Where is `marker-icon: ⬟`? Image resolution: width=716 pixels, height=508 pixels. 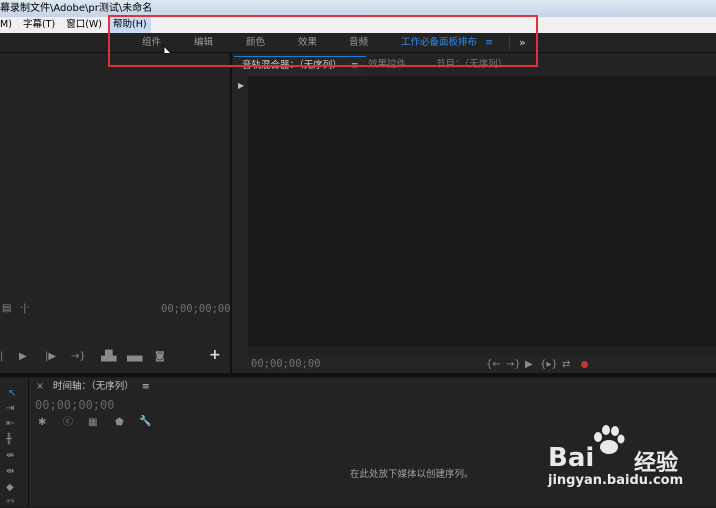
marker-icon: ⬟ is located at coordinates (119, 423).